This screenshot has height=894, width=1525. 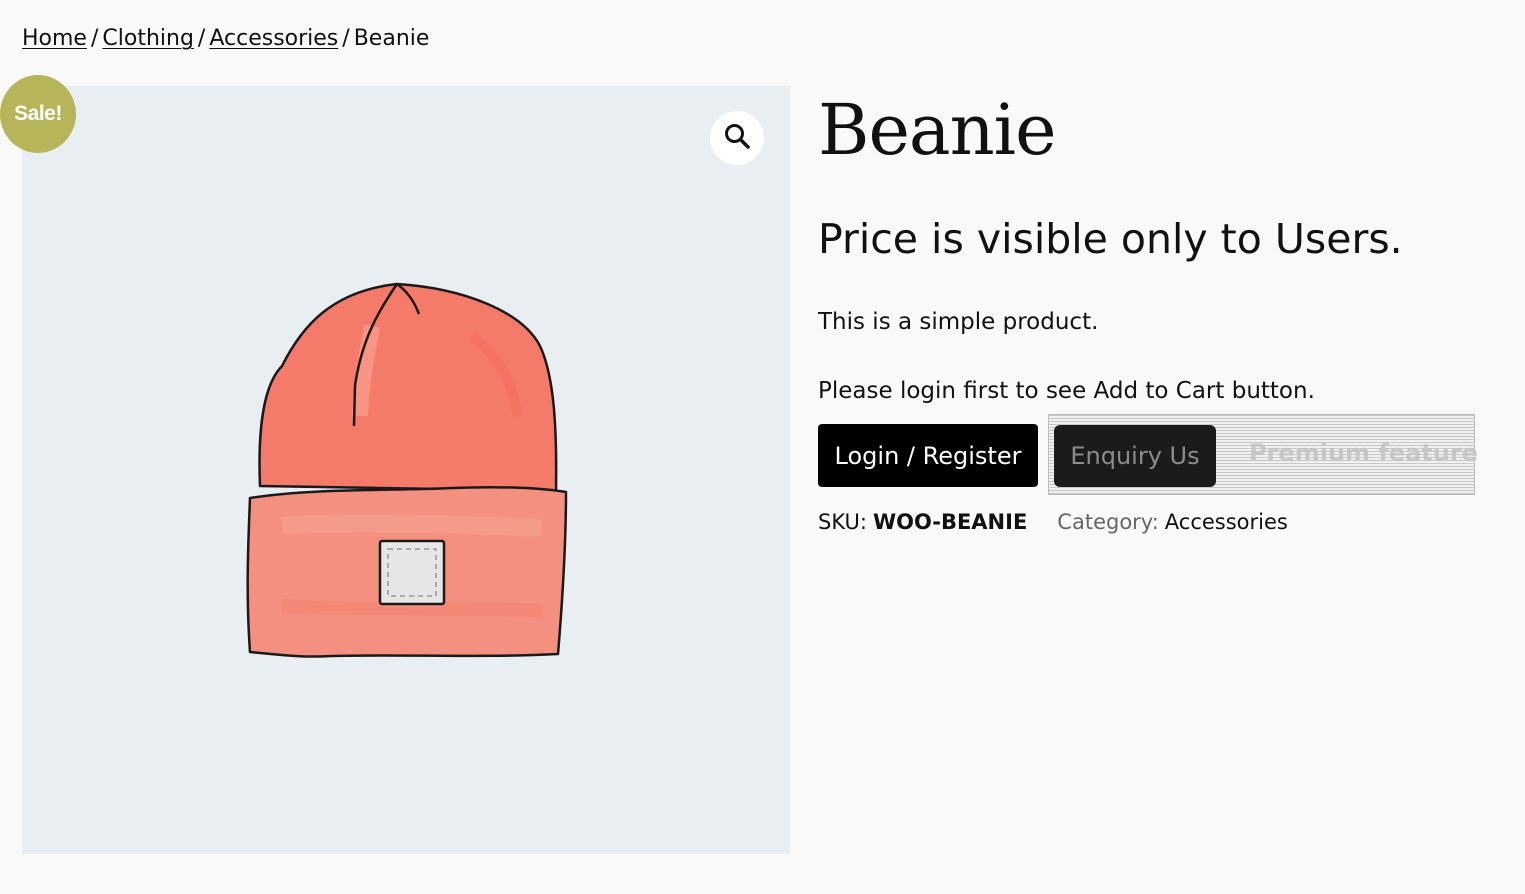 What do you see at coordinates (842, 522) in the screenshot?
I see `sku-label: SKU:` at bounding box center [842, 522].